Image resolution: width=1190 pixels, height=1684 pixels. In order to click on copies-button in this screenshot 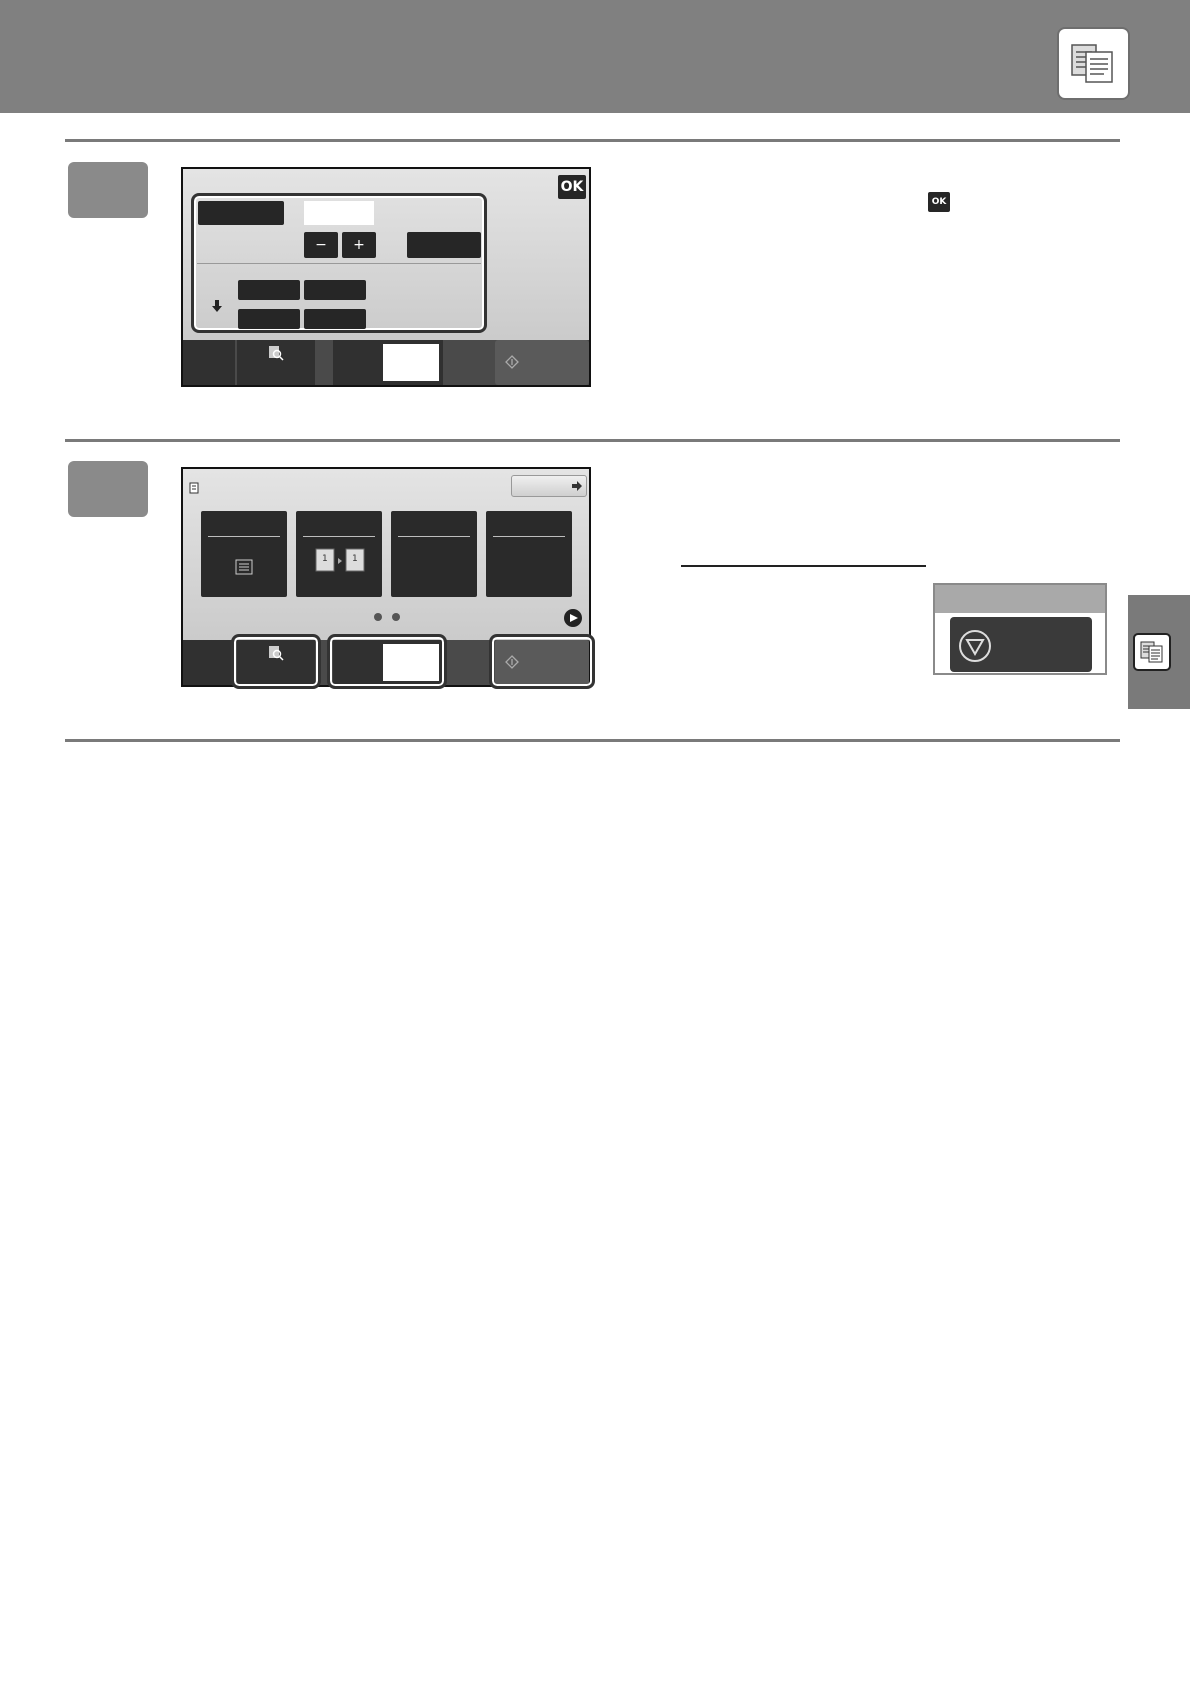, I will do `click(388, 362)`.